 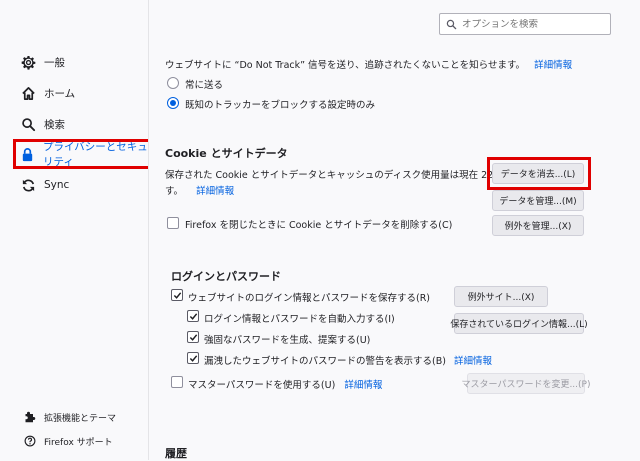 What do you see at coordinates (176, 453) in the screenshot?
I see `history-heading: 履歴` at bounding box center [176, 453].